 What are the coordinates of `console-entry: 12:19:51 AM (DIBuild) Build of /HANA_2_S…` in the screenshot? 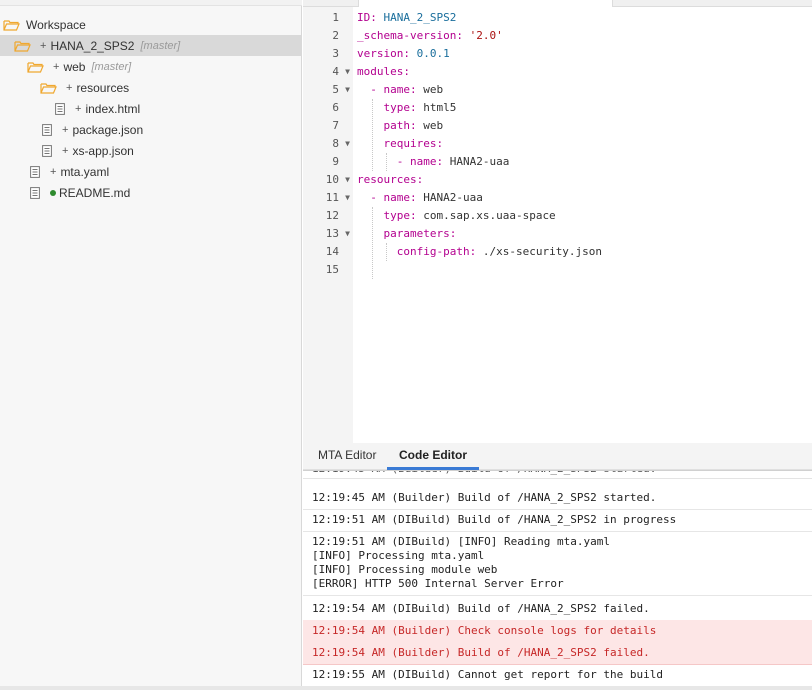 It's located at (557, 520).